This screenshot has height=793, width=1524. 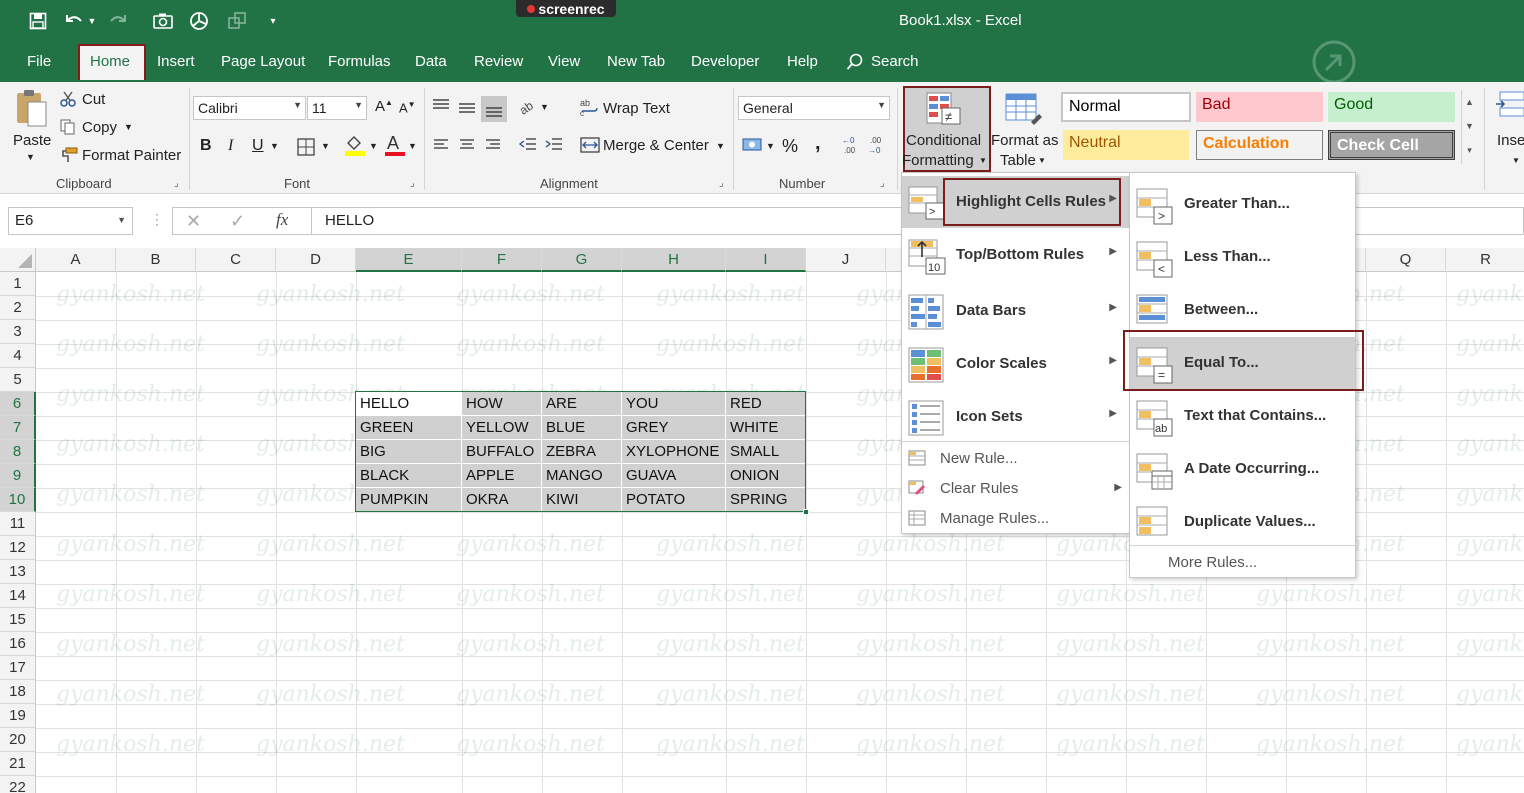 What do you see at coordinates (1469, 126) in the screenshot?
I see `chevron-down-icon: ▼` at bounding box center [1469, 126].